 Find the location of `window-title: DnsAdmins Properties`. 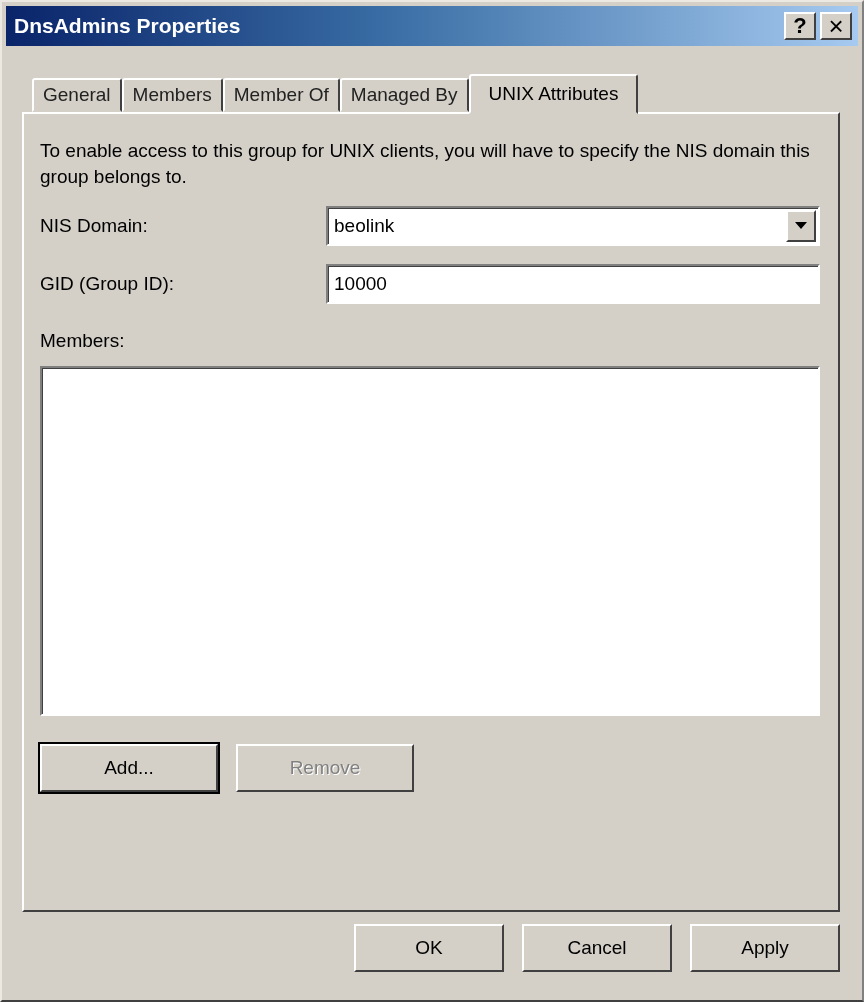

window-title: DnsAdmins Properties is located at coordinates (128, 26).